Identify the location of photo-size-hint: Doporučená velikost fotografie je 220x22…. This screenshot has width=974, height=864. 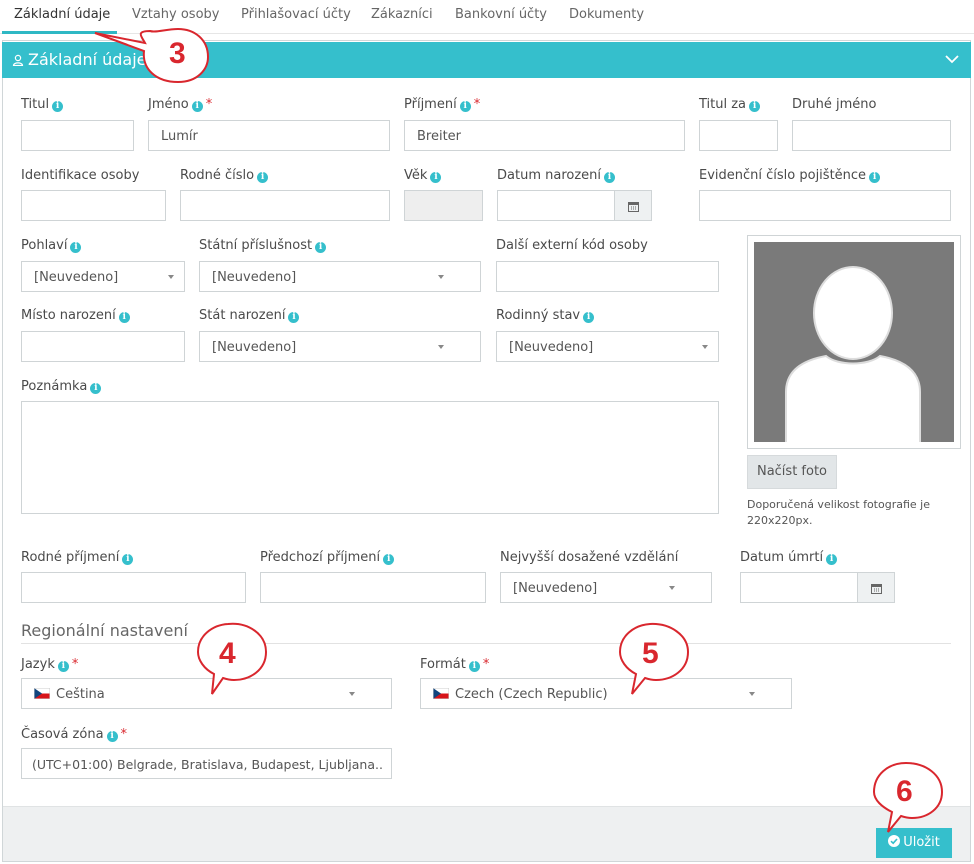
(838, 512).